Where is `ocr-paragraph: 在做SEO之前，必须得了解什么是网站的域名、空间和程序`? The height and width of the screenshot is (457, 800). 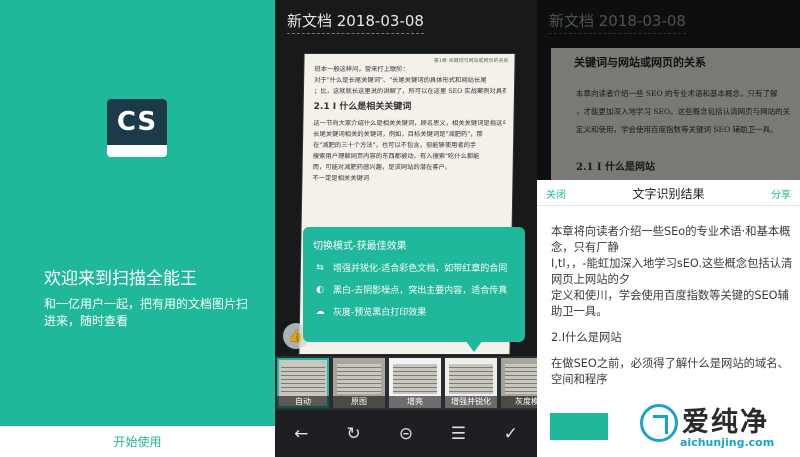
ocr-paragraph: 在做SEO之前，必须得了解什么是网站的域名、空间和程序 is located at coordinates (670, 371).